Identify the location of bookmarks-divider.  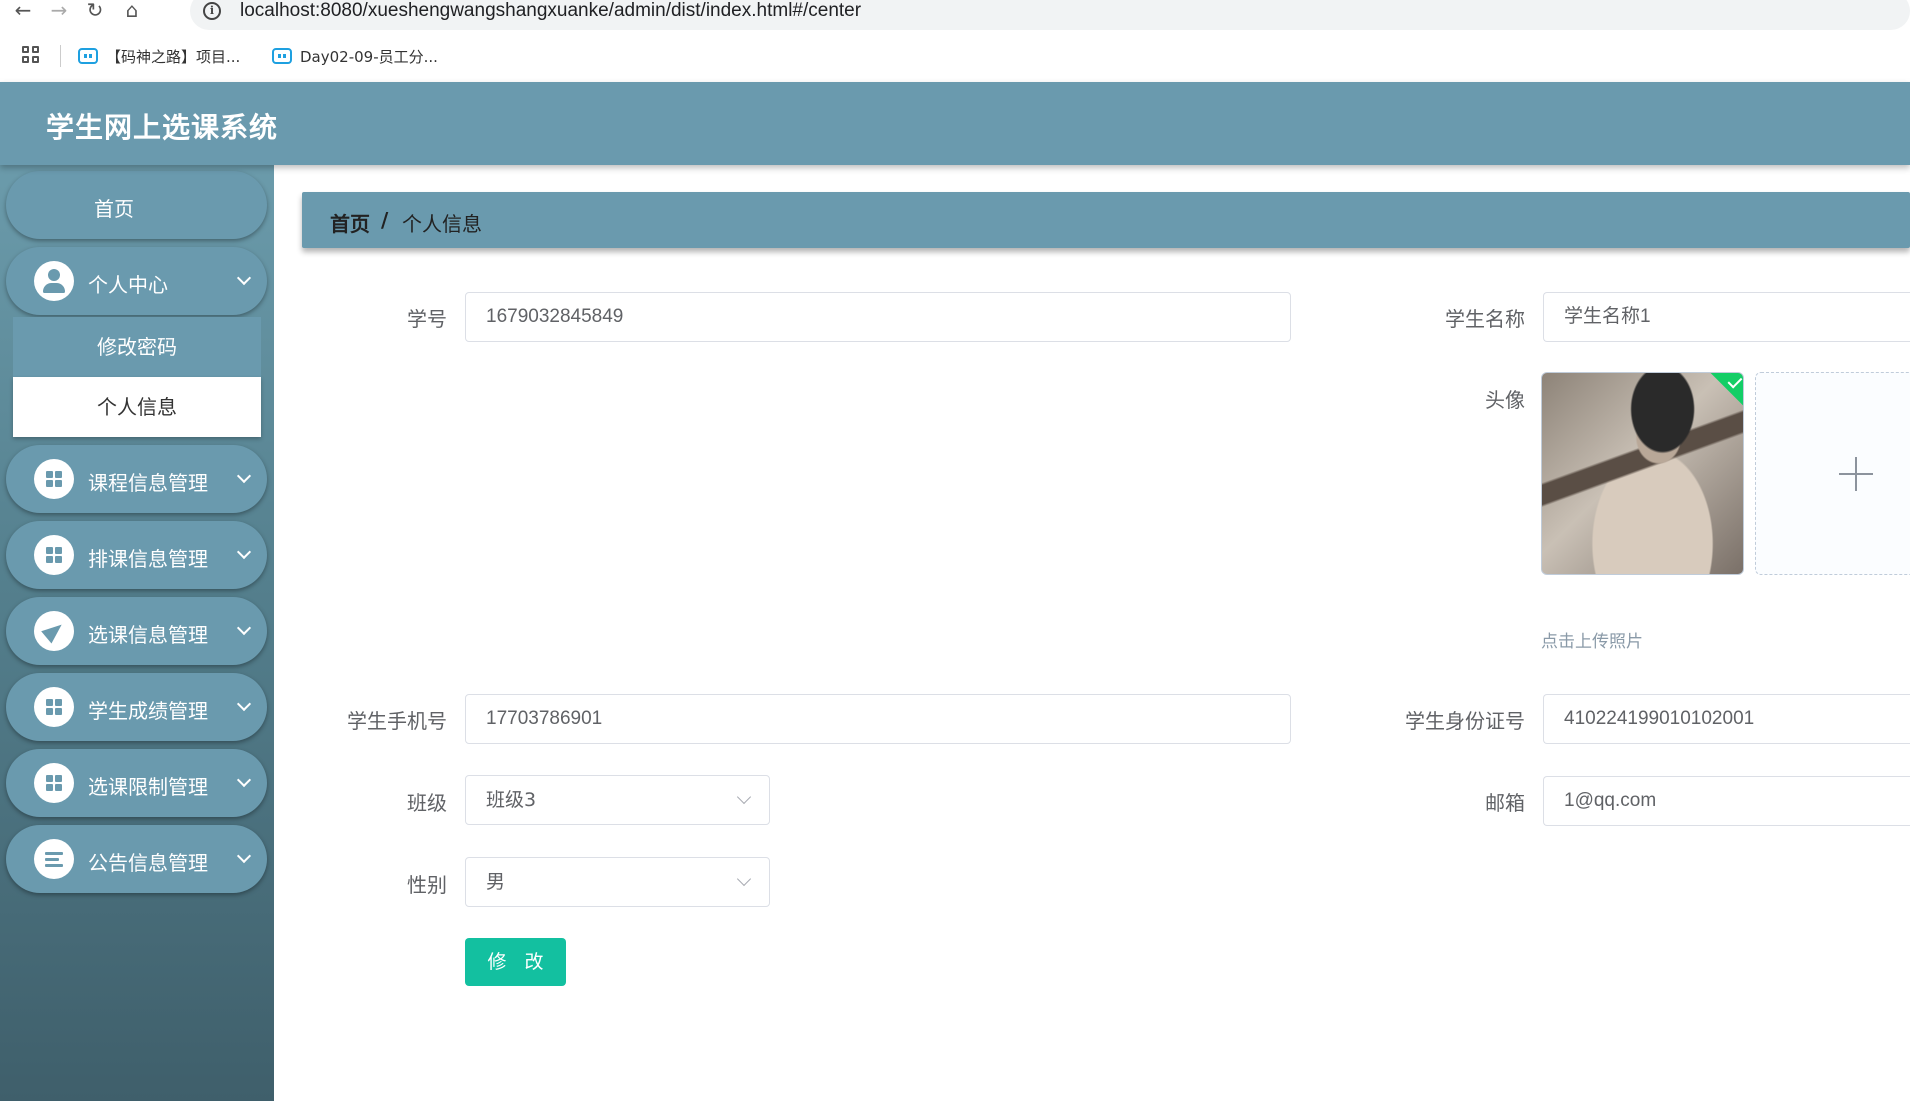
(60, 56).